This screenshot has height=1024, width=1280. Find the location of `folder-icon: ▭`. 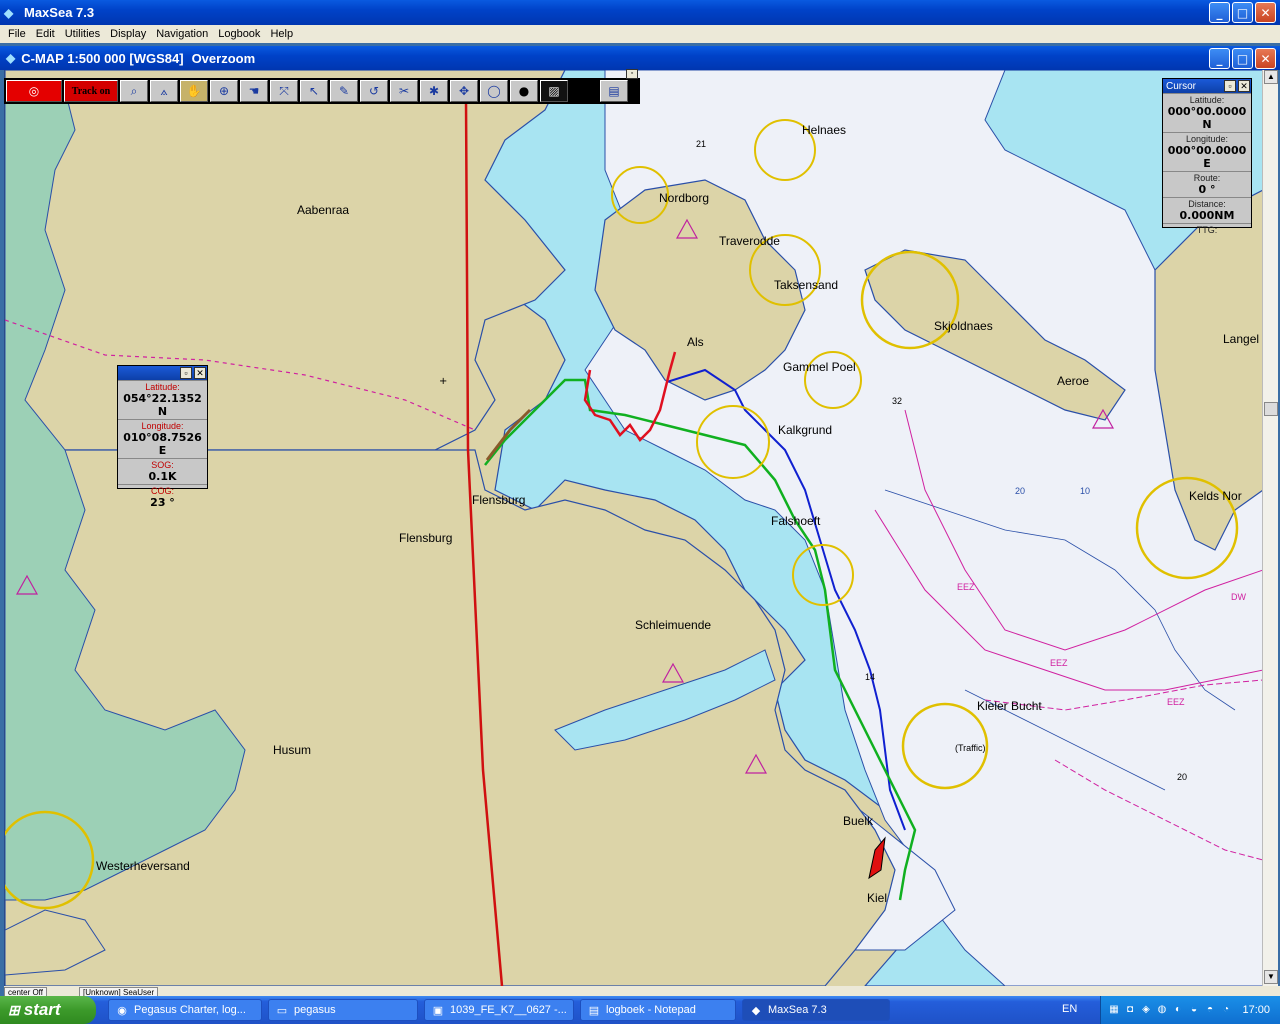

folder-icon: ▭ is located at coordinates (282, 1010).